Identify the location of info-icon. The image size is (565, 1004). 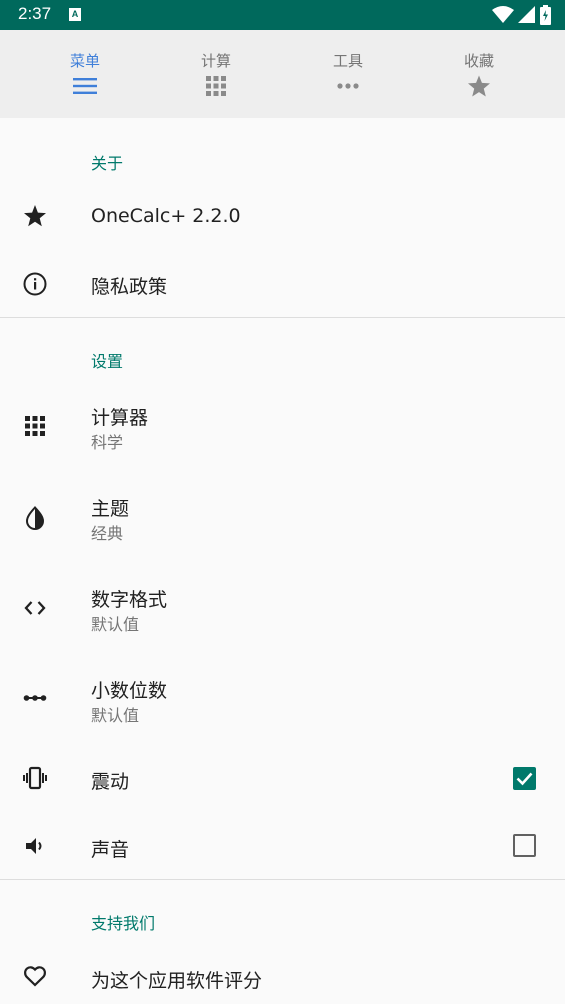
(35, 284).